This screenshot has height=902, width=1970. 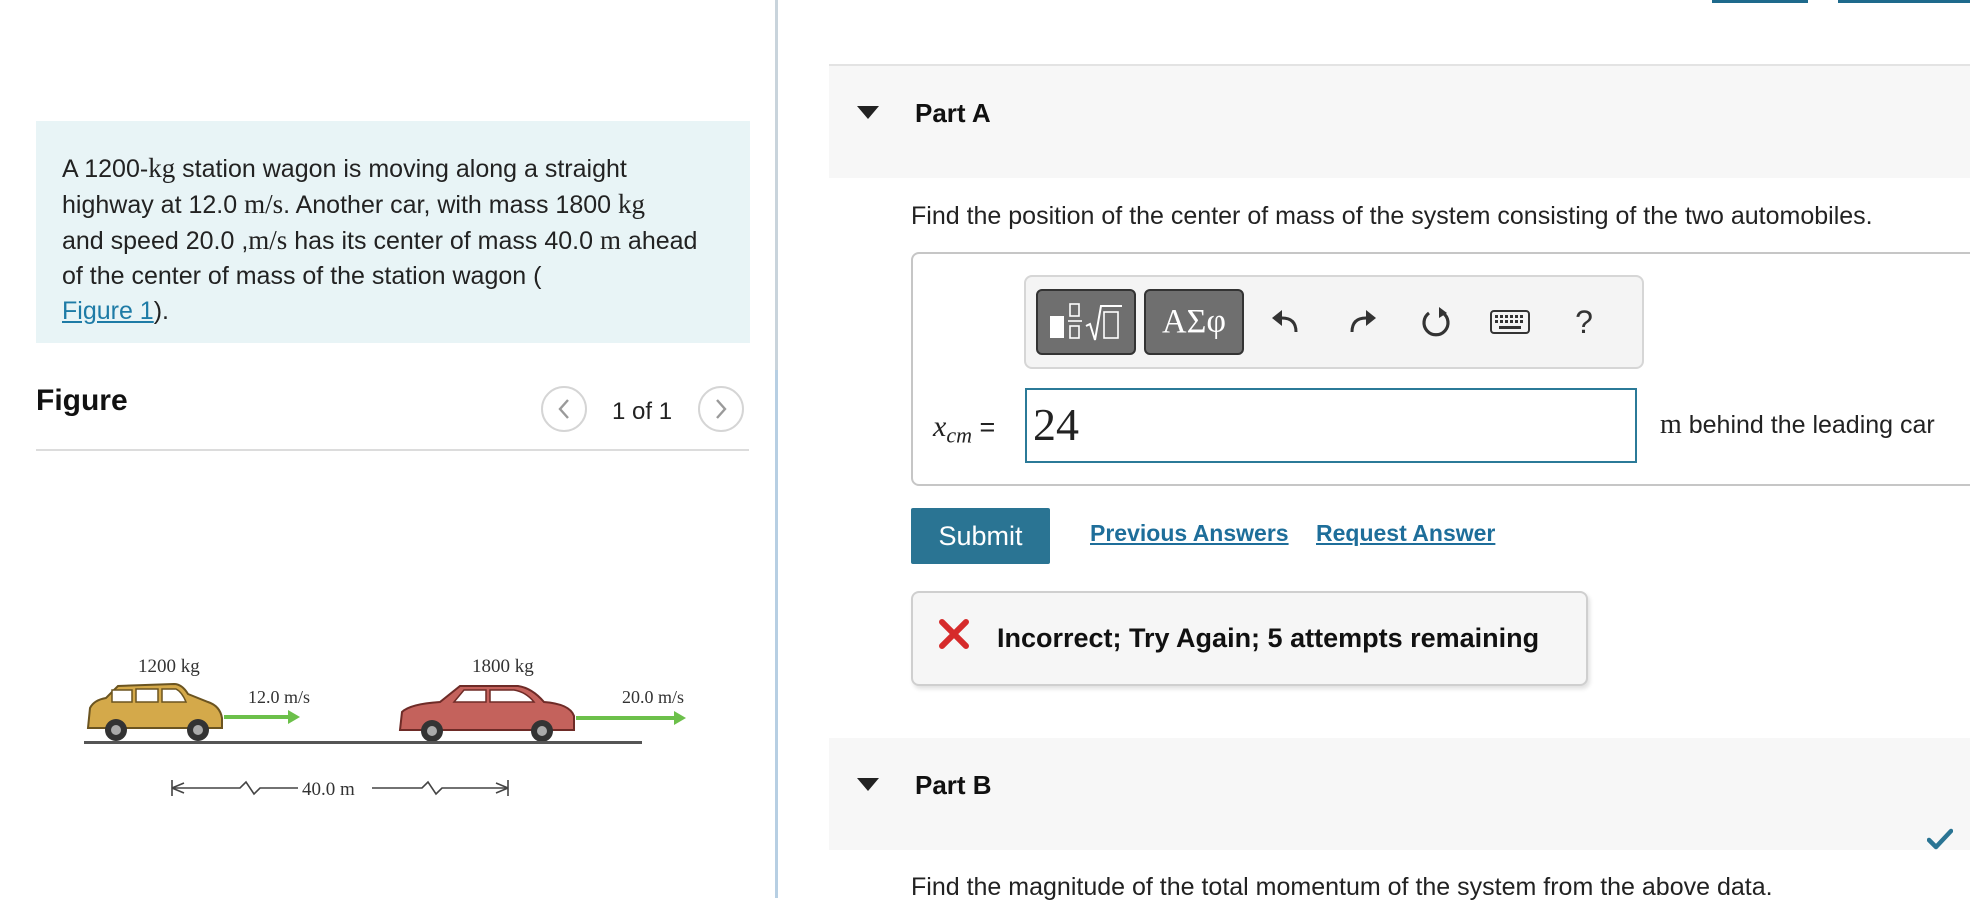 I want to click on station-wagon-drawing, so click(x=154, y=711).